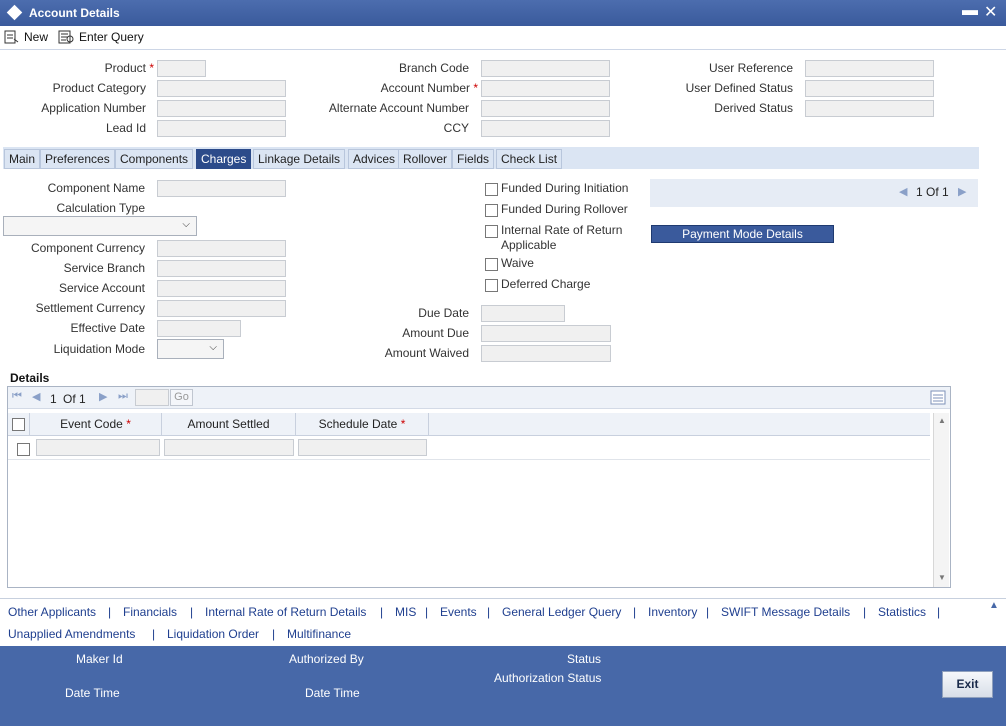 The width and height of the screenshot is (1006, 726). What do you see at coordinates (362, 447) in the screenshot?
I see `schedule-date-cell` at bounding box center [362, 447].